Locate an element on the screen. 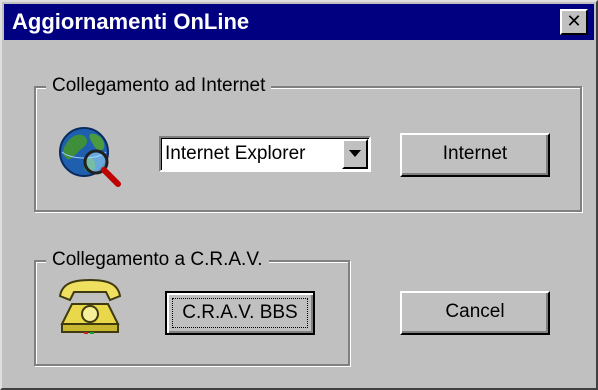 This screenshot has height=390, width=598. crav-group-label: Collegamento a C.R.A.V. is located at coordinates (157, 260).